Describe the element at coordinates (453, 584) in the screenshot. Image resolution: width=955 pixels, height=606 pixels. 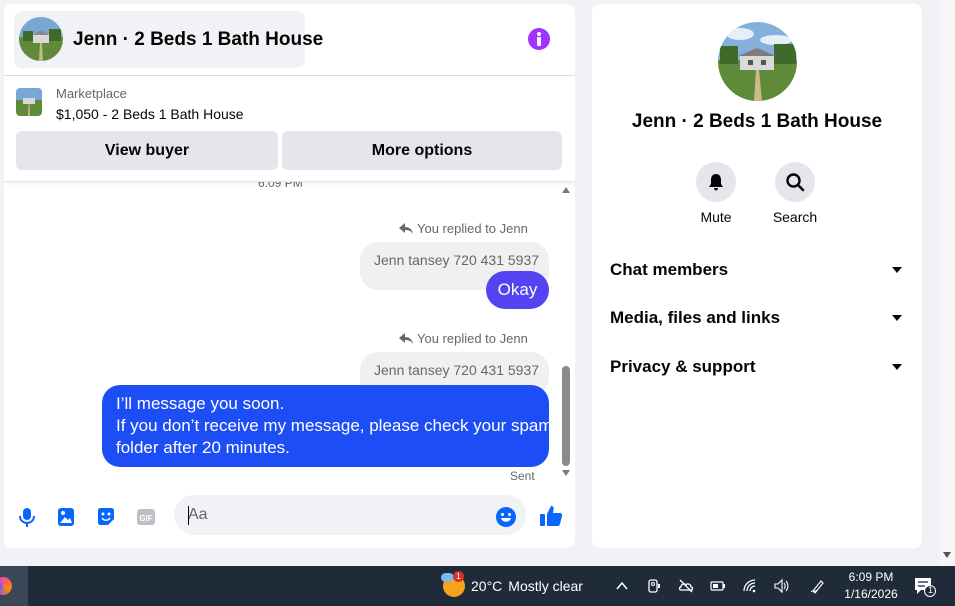
I see `weather-icon: 1` at that location.